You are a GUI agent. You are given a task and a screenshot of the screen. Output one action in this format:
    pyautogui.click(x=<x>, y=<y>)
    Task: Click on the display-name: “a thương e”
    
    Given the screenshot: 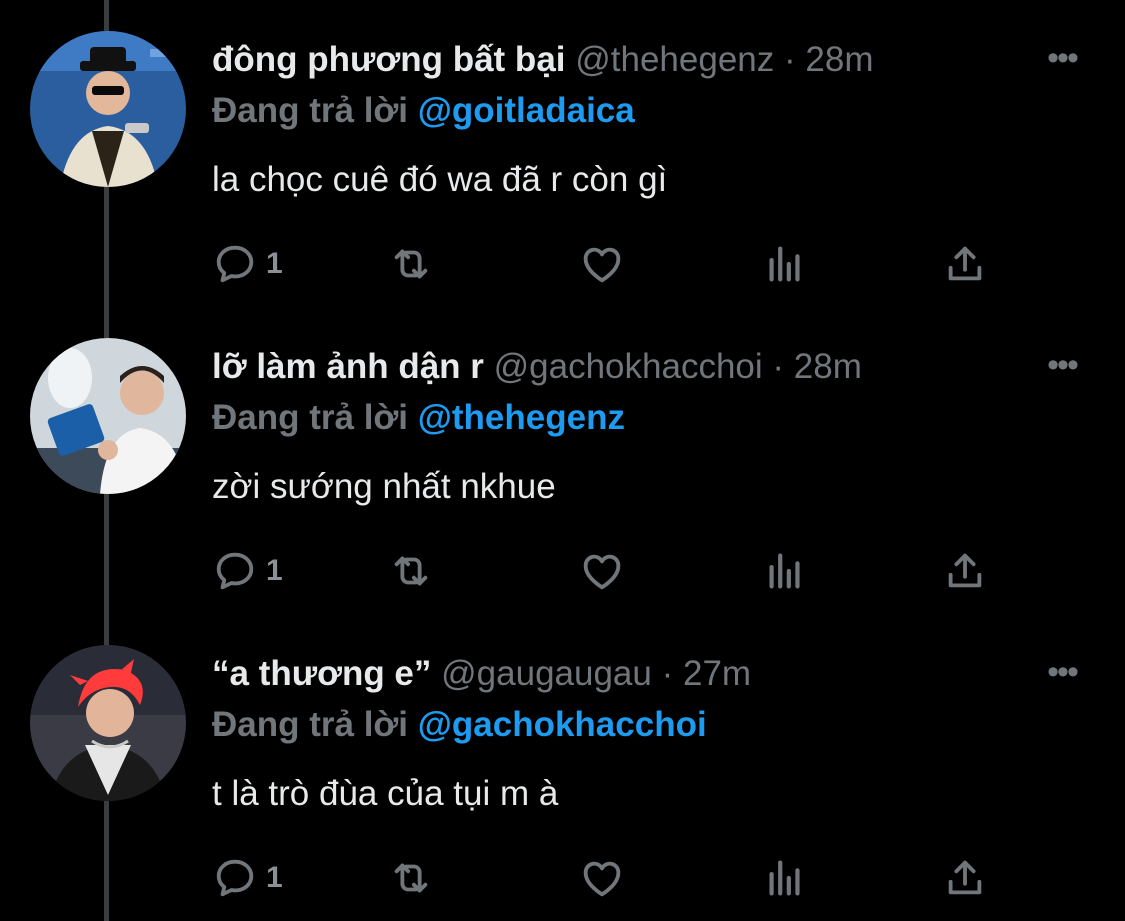 What is the action you would take?
    pyautogui.click(x=321, y=673)
    